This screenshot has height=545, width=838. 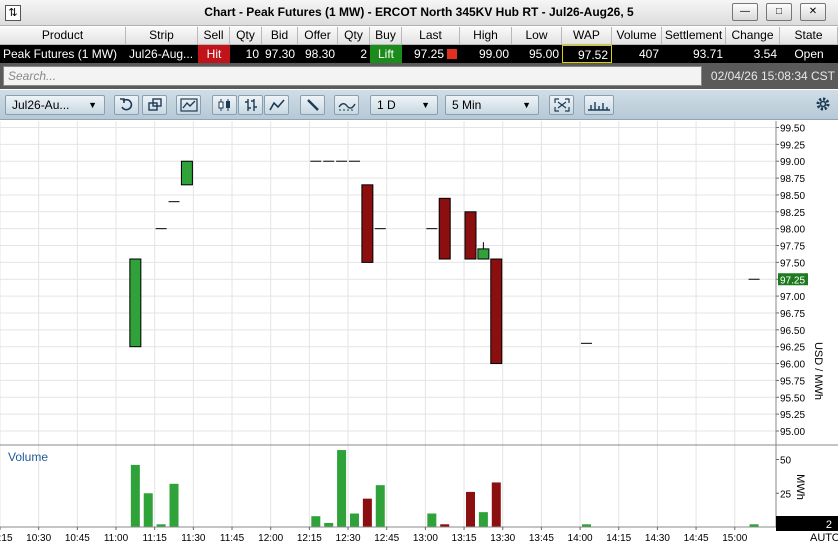 I want to click on draw-line-button, so click(x=312, y=105).